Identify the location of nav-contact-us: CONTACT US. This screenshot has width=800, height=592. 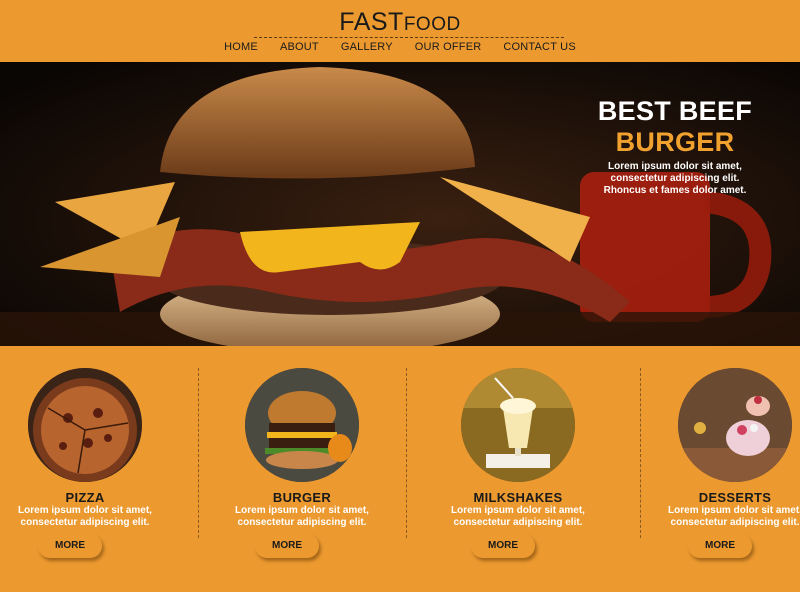
(539, 47).